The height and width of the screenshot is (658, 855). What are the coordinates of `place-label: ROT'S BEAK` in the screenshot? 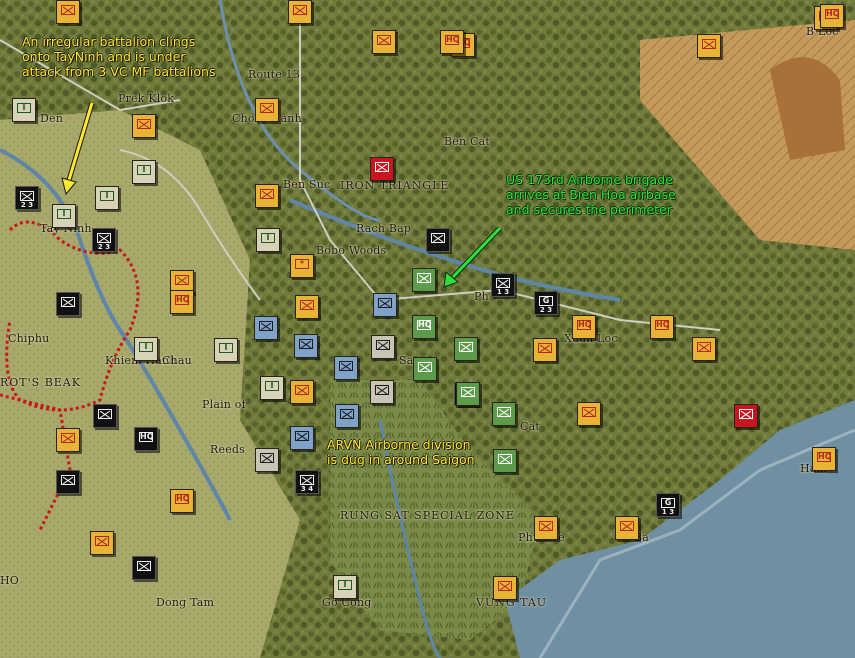 It's located at (40, 382).